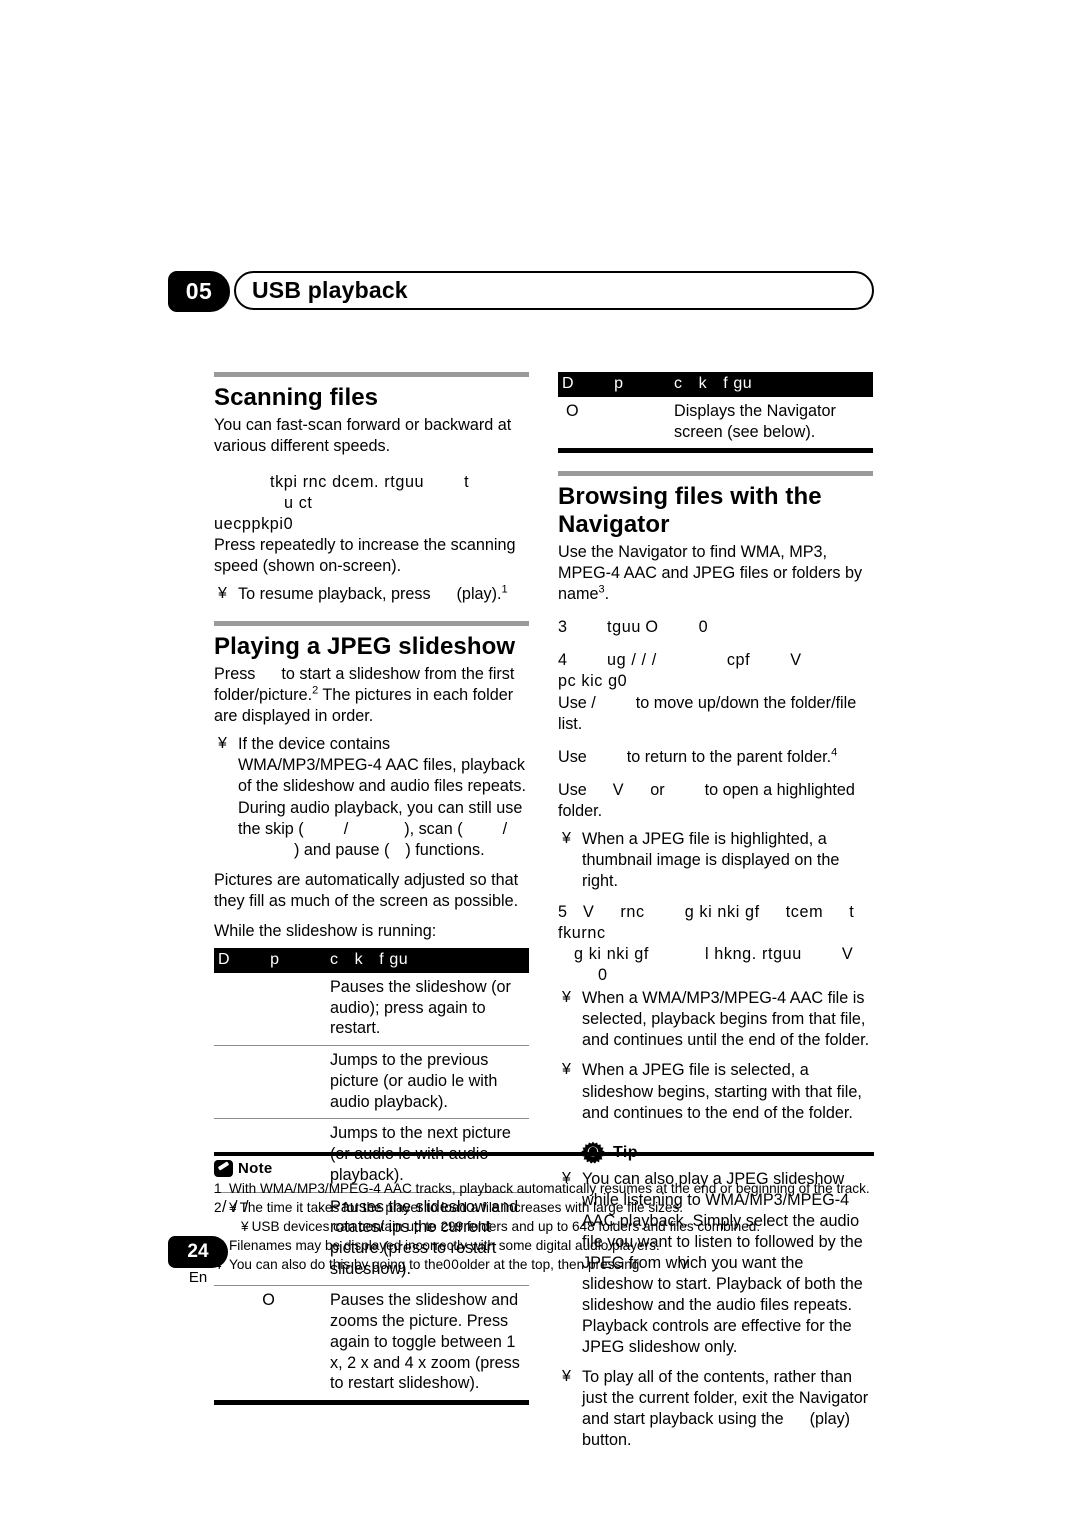 The image size is (1080, 1528). I want to click on use3-c: or, so click(657, 789).